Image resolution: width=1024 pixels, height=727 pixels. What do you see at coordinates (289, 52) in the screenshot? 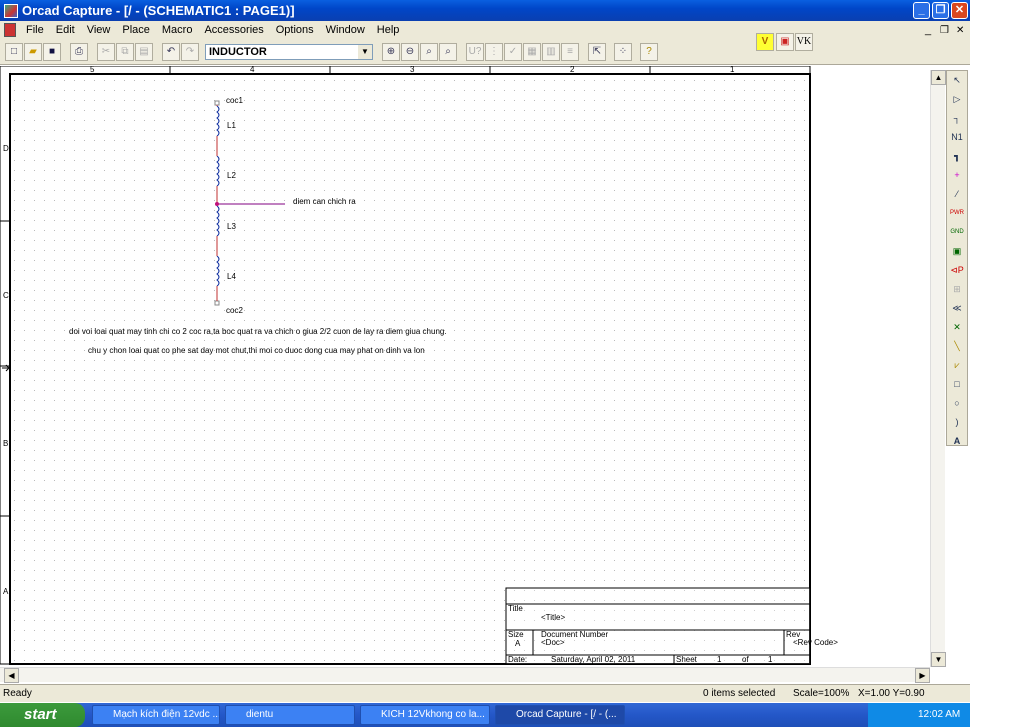
I see `part-selector: INDUCTOR ▼` at bounding box center [289, 52].